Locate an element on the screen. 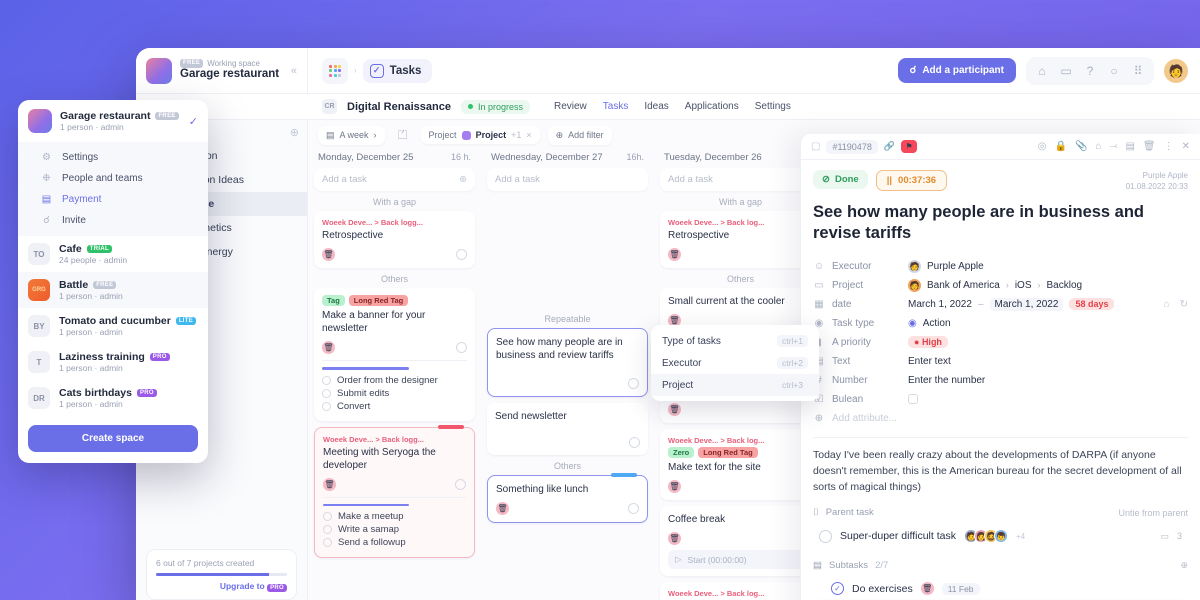 Image resolution: width=1200 pixels, height=600 pixels. attribute-number: # Number Enter the number is located at coordinates (1000, 380).